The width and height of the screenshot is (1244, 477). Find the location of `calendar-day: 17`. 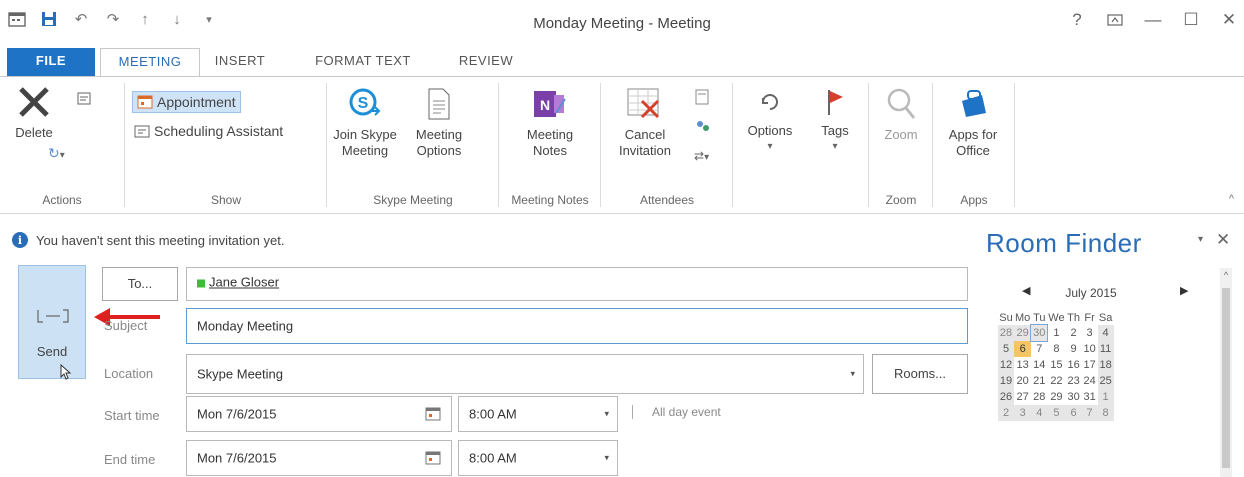

calendar-day: 17 is located at coordinates (1090, 365).